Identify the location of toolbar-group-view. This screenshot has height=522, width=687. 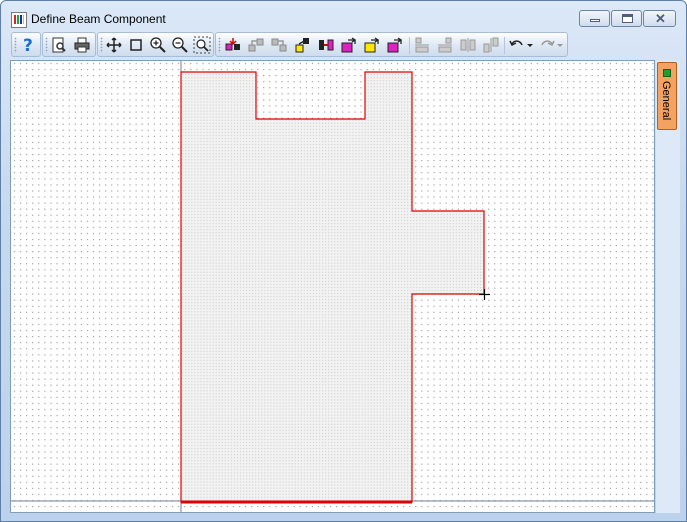
(155, 44).